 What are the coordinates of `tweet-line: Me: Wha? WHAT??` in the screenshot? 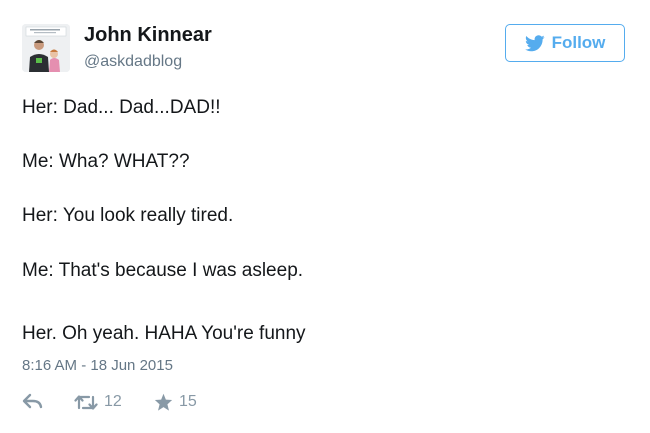 It's located at (106, 161).